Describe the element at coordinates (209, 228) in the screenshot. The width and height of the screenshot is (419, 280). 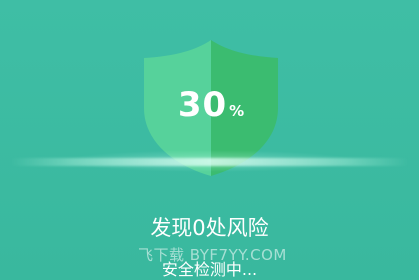
I see `risk-count-title: 发现0处风险` at that location.